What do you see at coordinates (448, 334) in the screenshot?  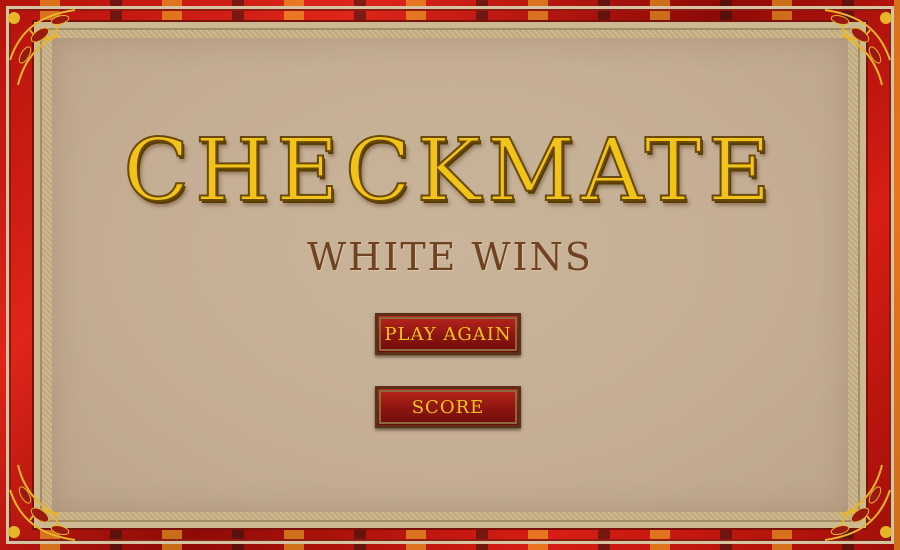 I see `play-again-button: PLAY AGAIN` at bounding box center [448, 334].